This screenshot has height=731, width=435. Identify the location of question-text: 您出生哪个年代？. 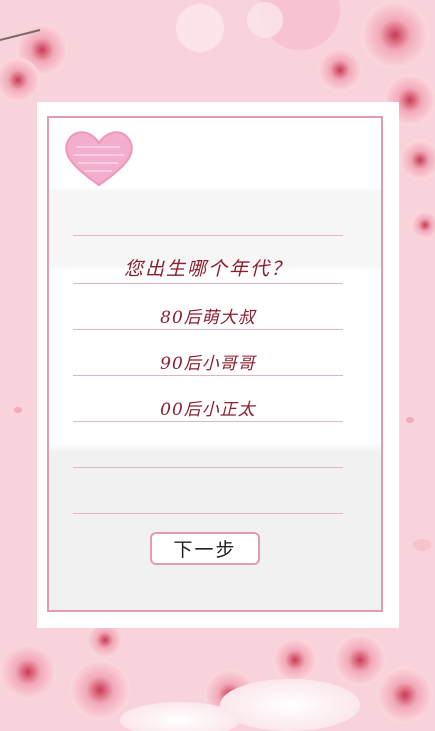
(207, 269).